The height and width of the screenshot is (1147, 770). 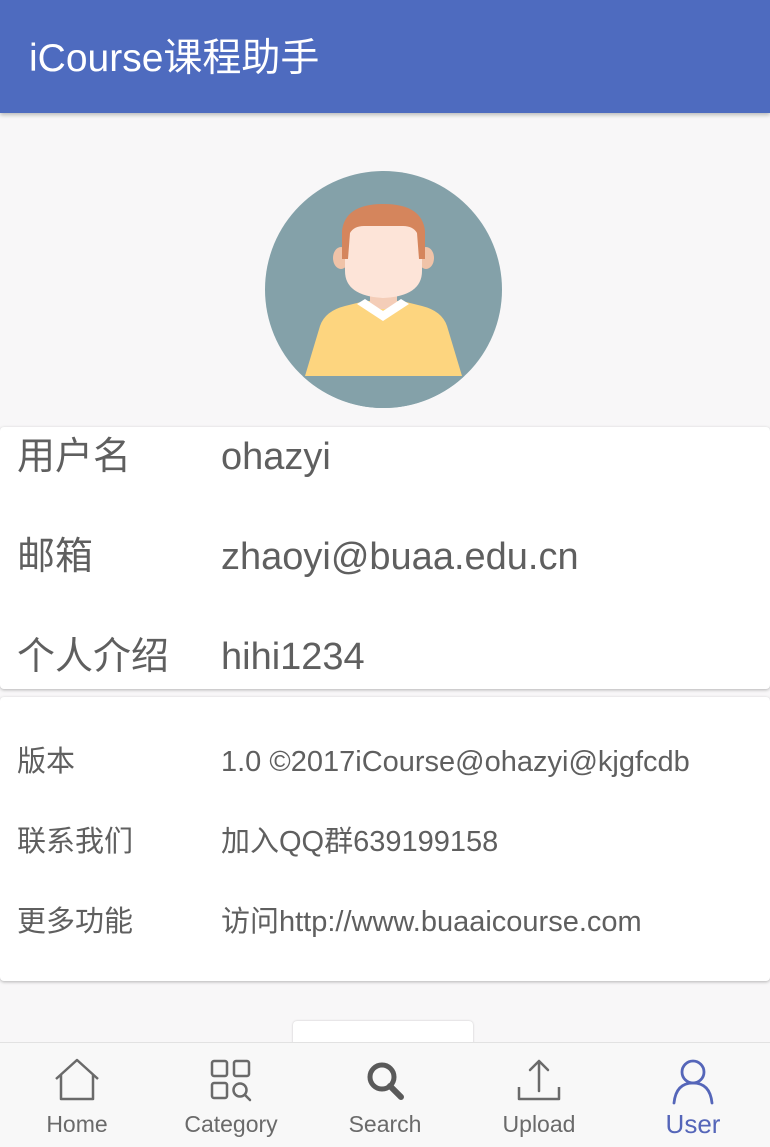 I want to click on profile-row-username: 用户名 ohazyi, so click(x=385, y=457).